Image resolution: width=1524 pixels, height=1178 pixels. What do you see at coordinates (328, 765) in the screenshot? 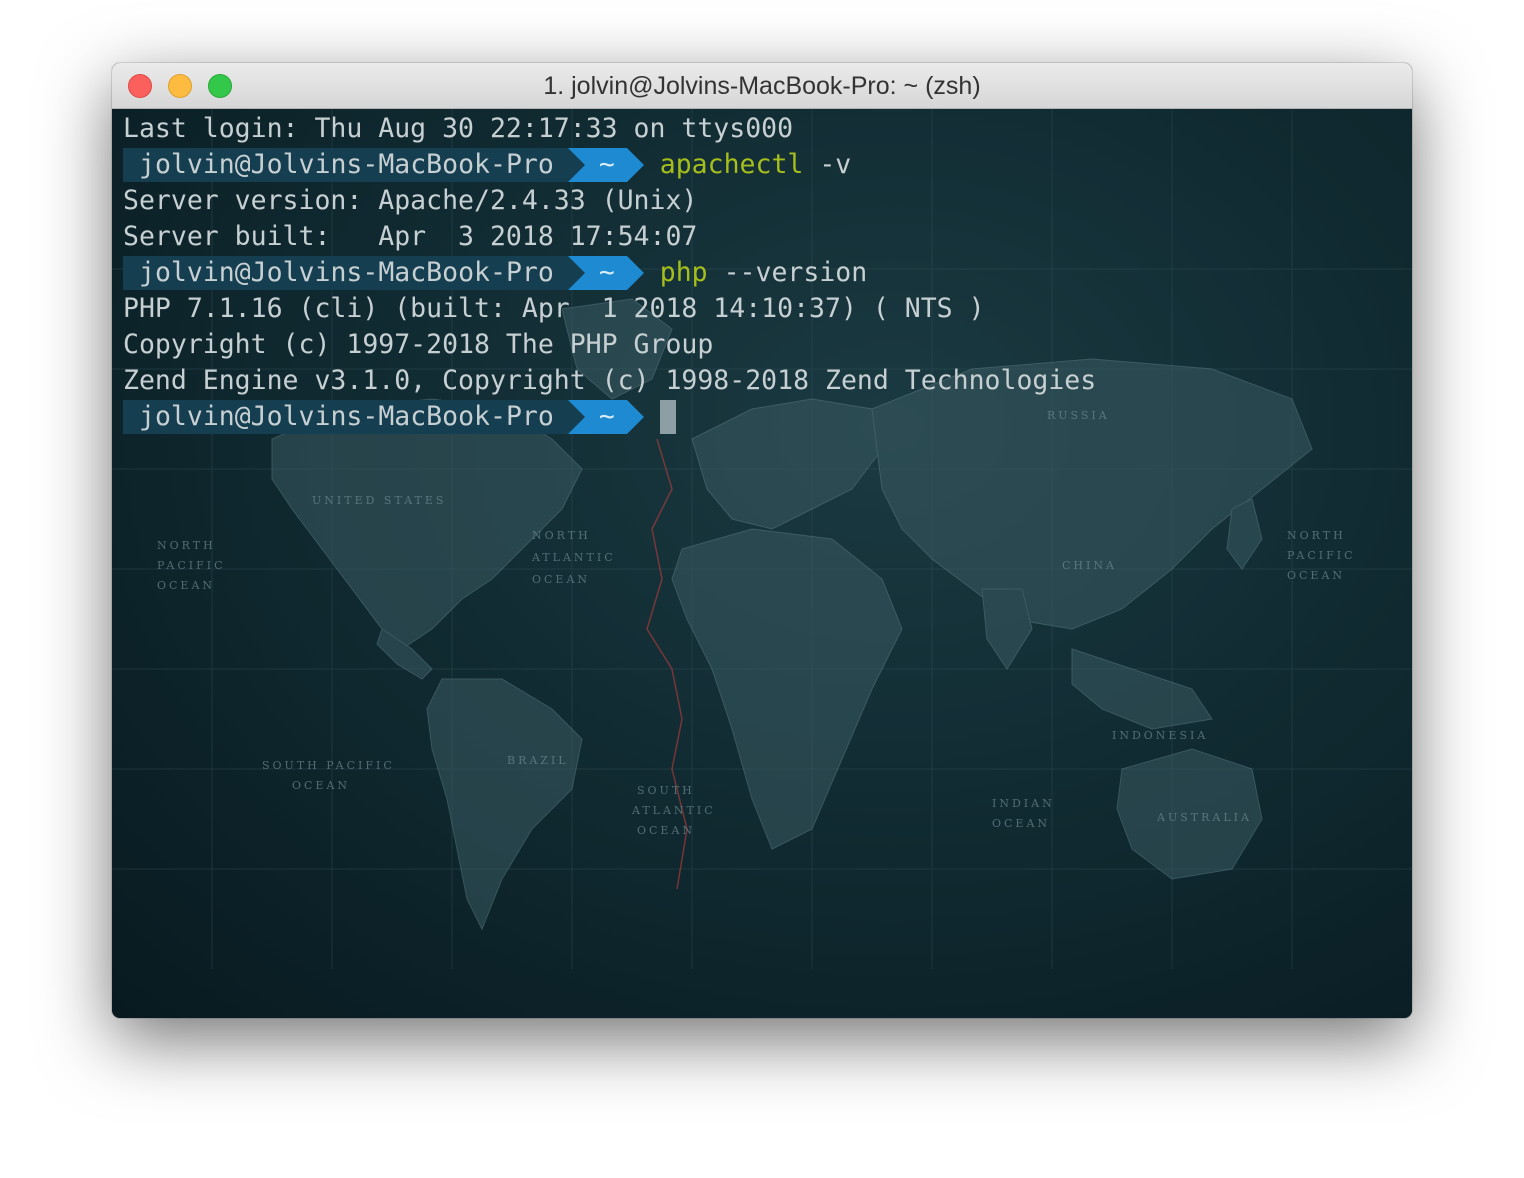
I see `svg-text: SOUTH PACIFIC` at bounding box center [328, 765].